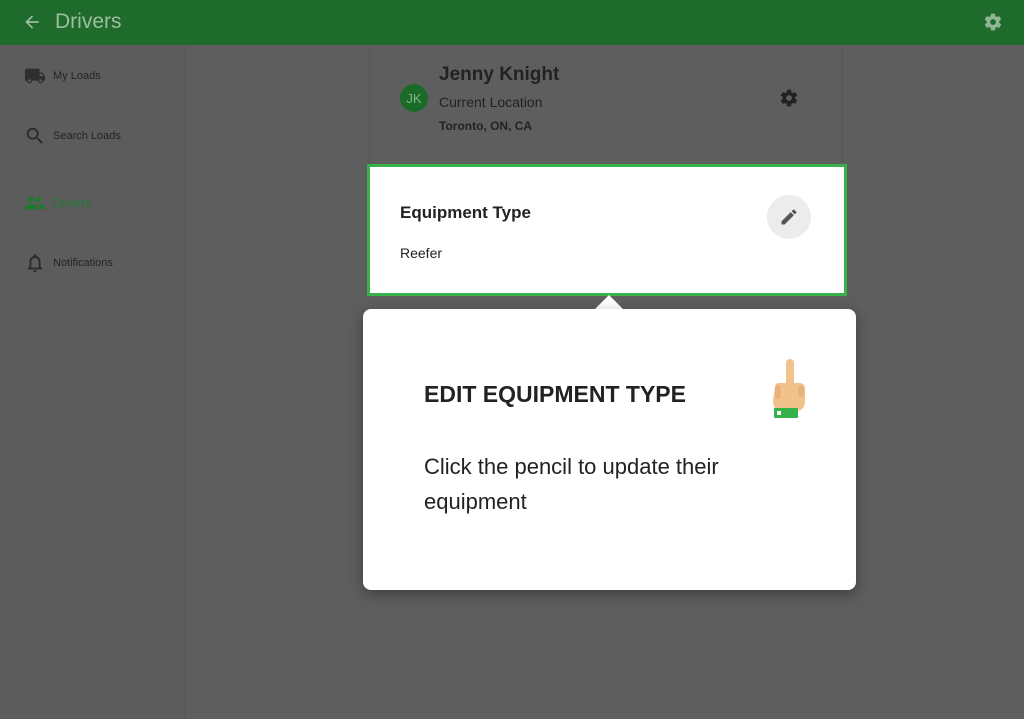  I want to click on sidebar-item-label: Search Loads, so click(87, 136).